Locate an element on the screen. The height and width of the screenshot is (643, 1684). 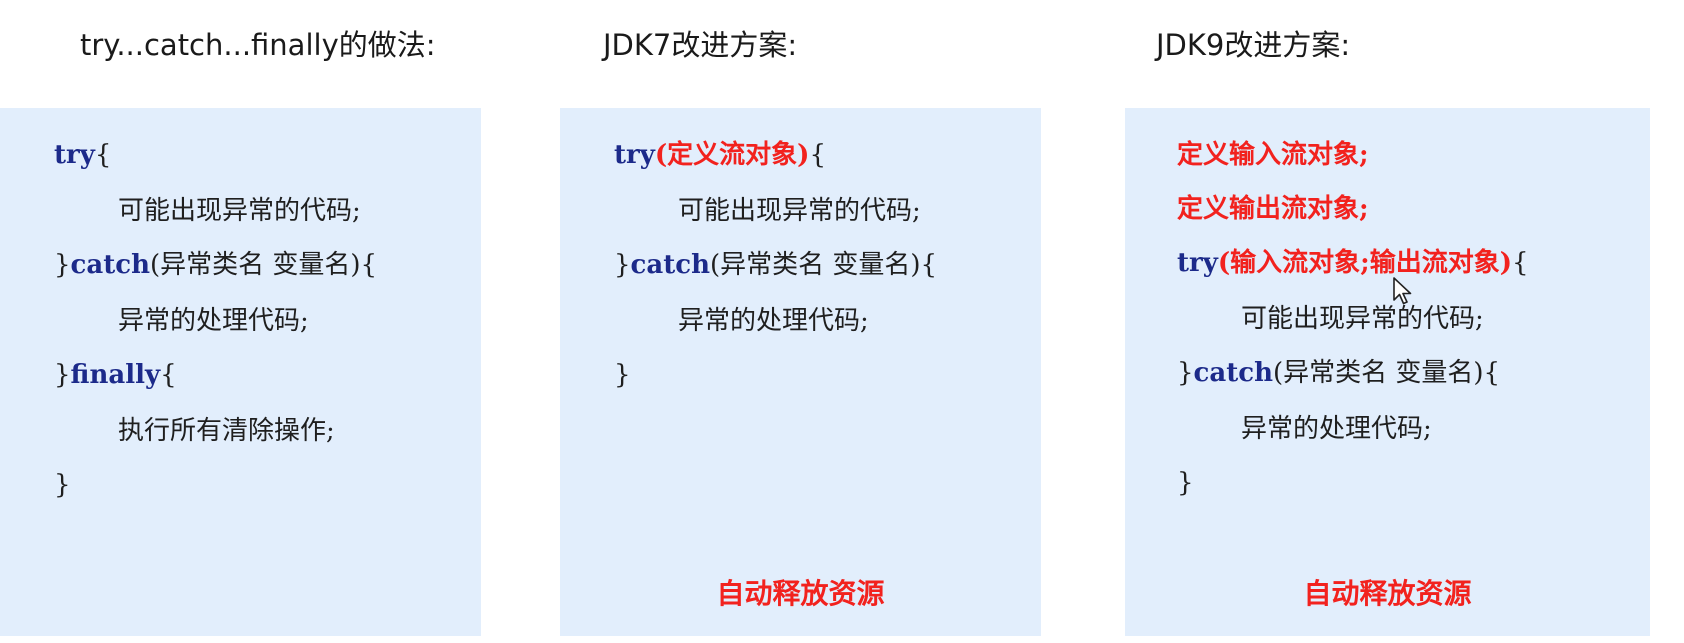
resource-declaration: (定义流对象) is located at coordinates (732, 155).